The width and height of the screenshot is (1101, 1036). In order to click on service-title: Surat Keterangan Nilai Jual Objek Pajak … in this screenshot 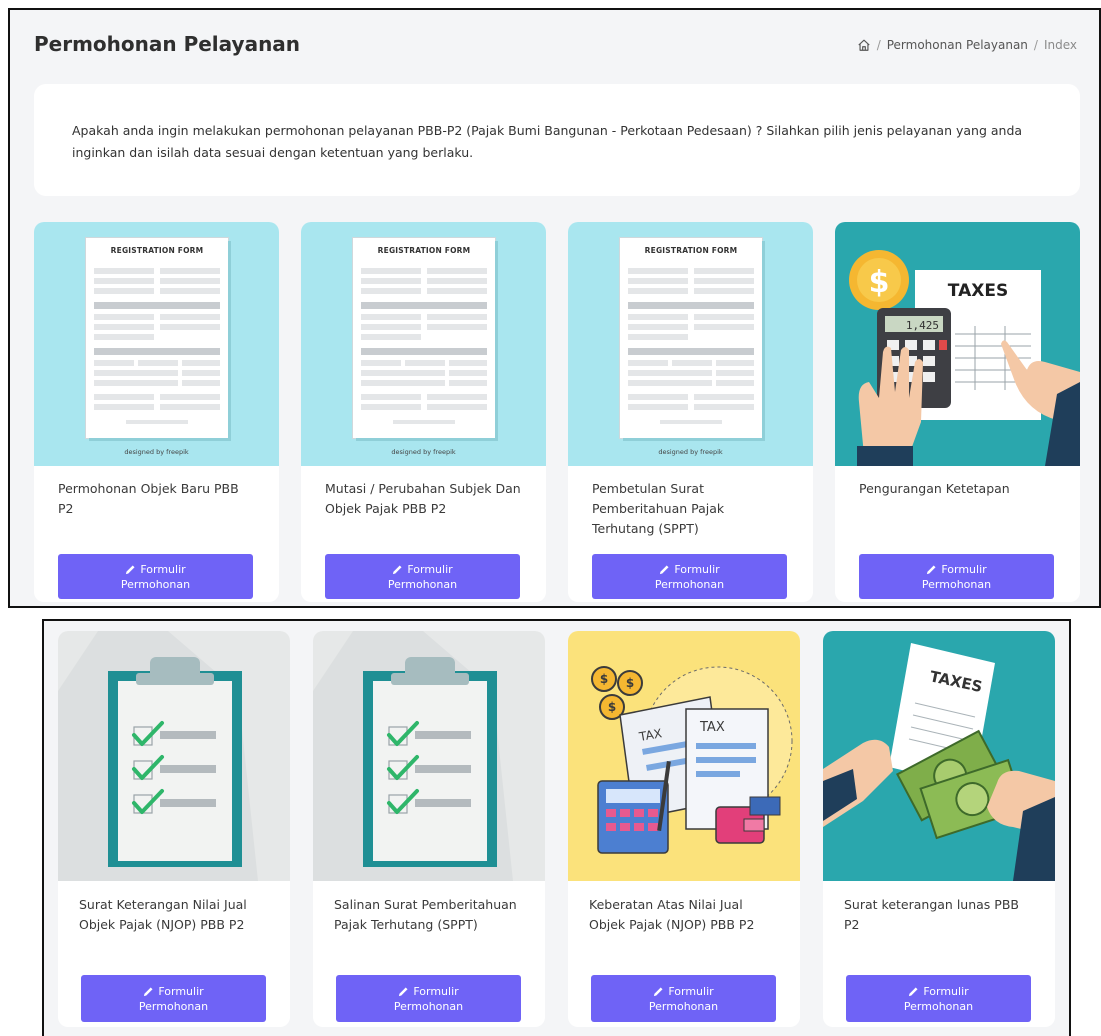, I will do `click(163, 914)`.